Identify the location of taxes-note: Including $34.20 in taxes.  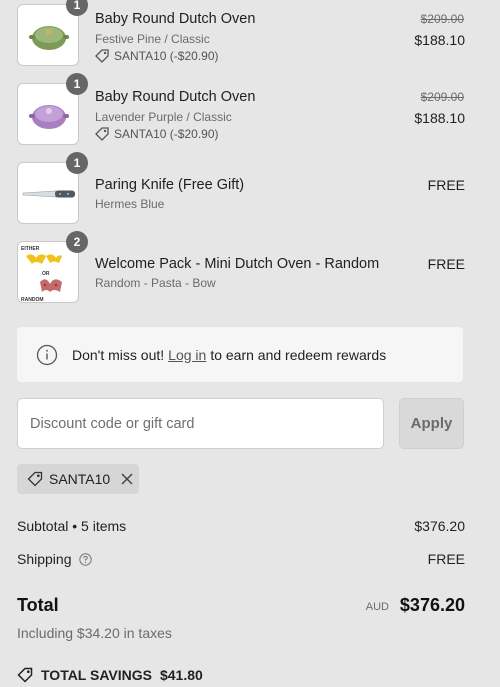
(94, 633).